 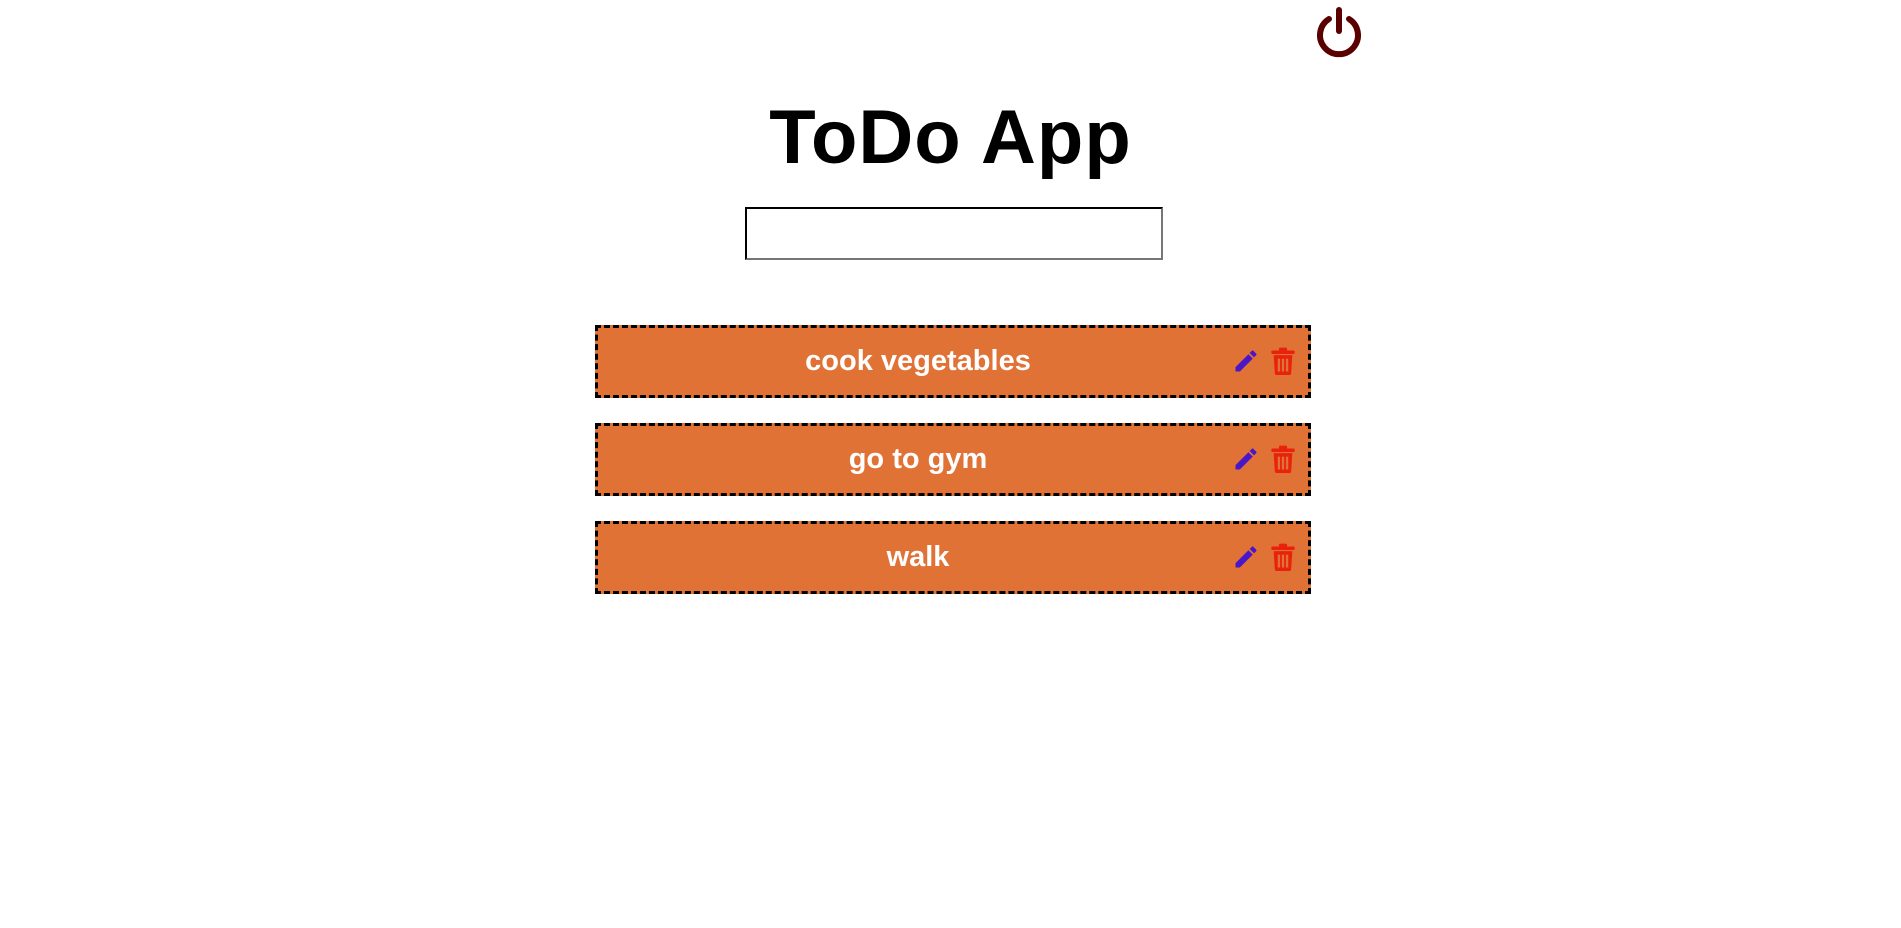 I want to click on todo-item: go to gym, so click(x=953, y=459).